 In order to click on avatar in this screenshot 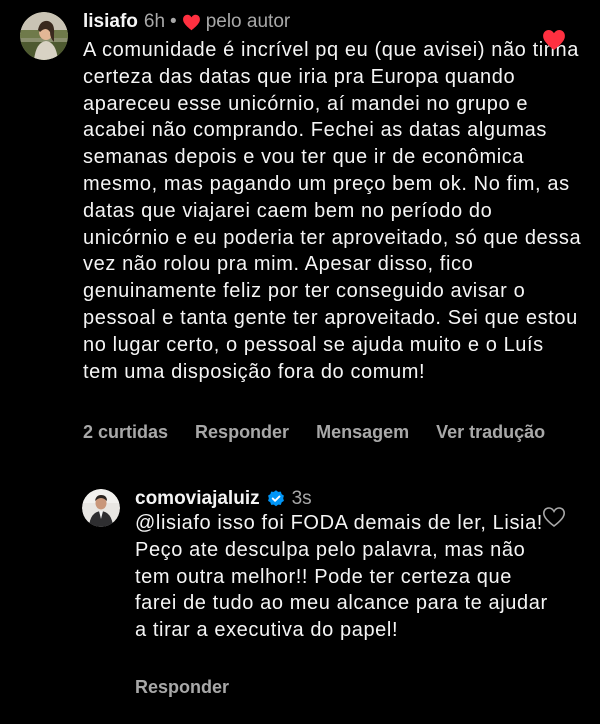, I will do `click(101, 508)`.